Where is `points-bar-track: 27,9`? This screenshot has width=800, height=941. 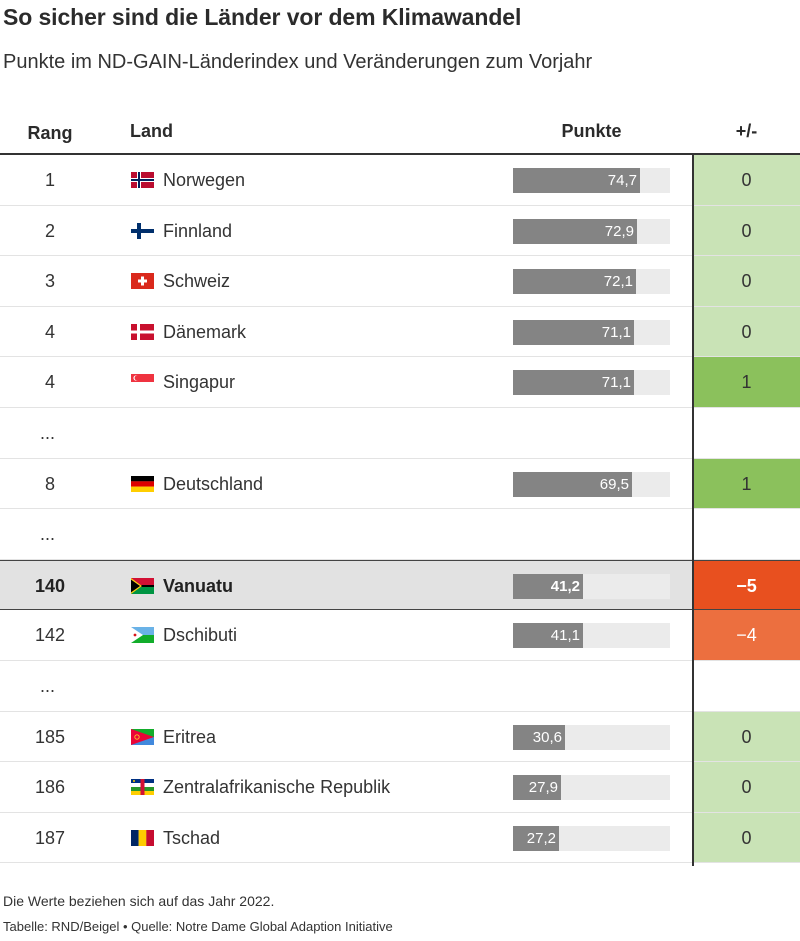 points-bar-track: 27,9 is located at coordinates (591, 788).